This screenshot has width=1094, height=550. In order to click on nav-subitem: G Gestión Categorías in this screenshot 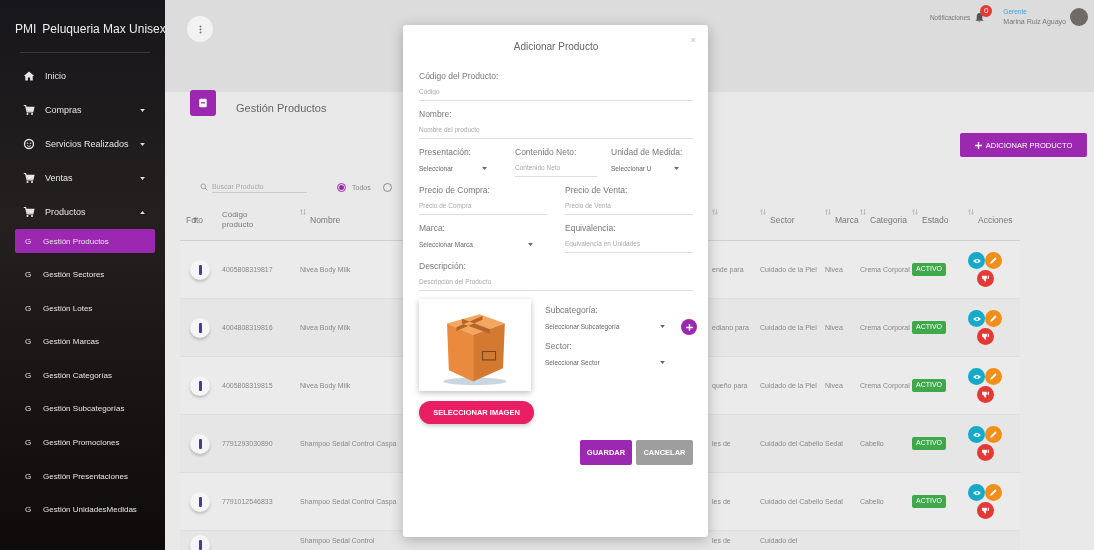, I will do `click(85, 375)`.